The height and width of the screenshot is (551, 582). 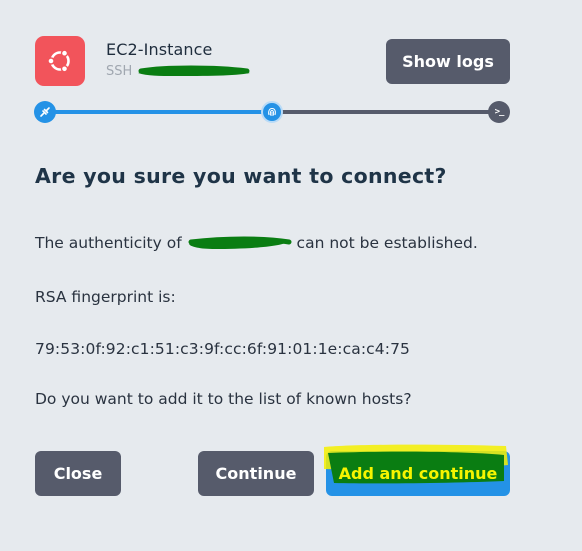 I want to click on step-terminal: >_, so click(x=499, y=112).